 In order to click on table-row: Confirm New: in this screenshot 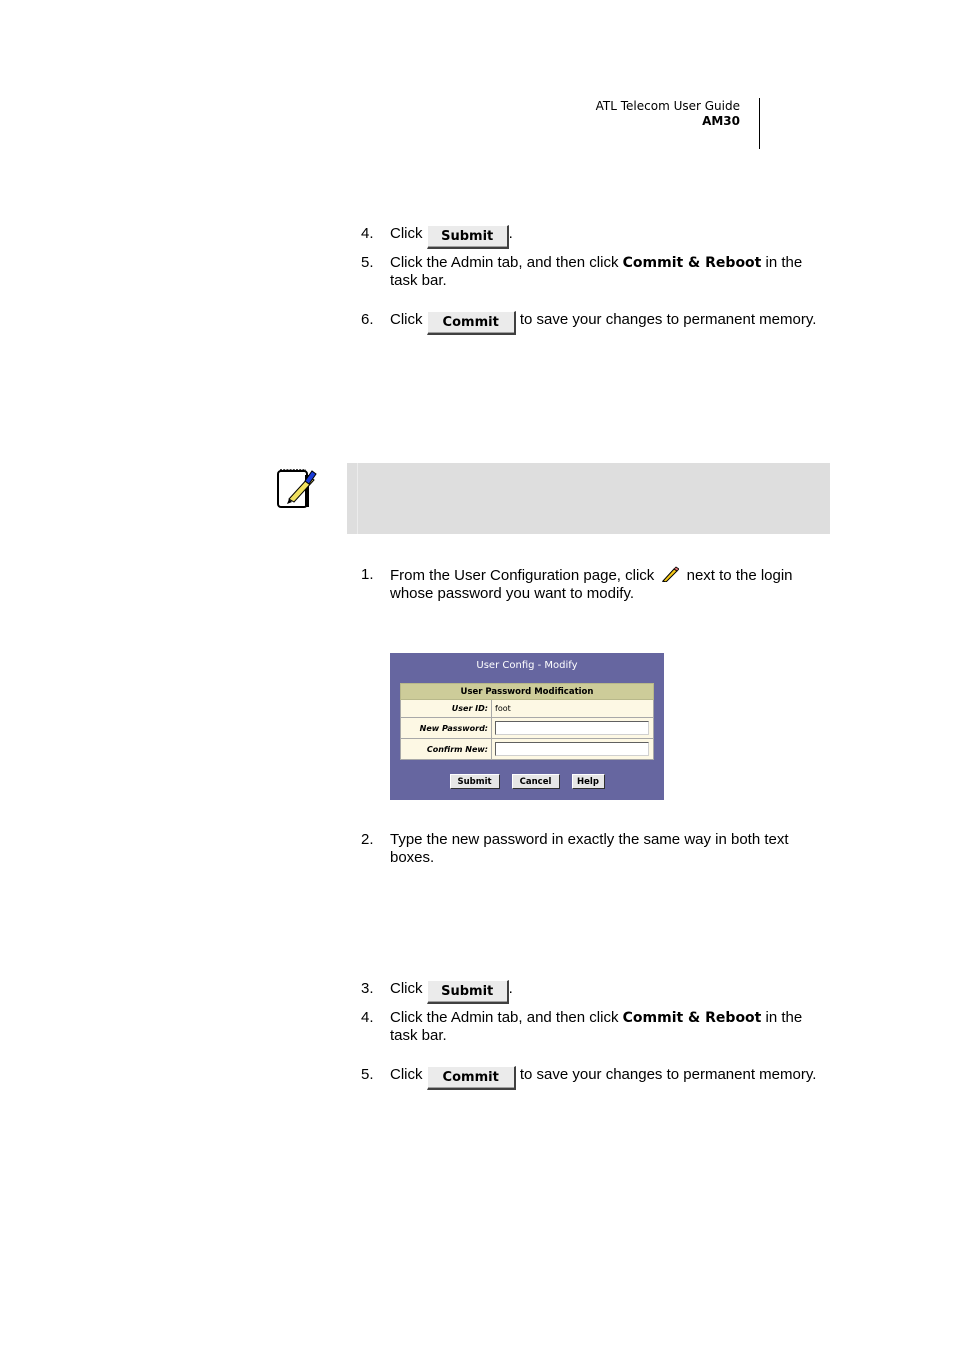, I will do `click(527, 749)`.